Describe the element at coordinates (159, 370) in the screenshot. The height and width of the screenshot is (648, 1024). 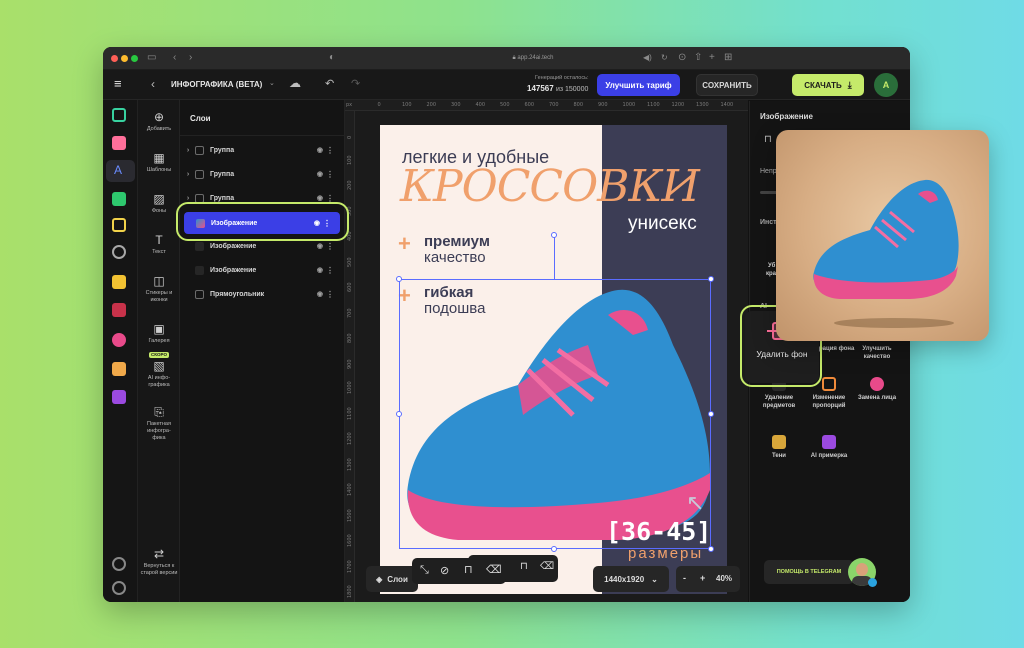
I see `tool-ai-infographic: СКОРО ▧ AI инфо-графика` at that location.